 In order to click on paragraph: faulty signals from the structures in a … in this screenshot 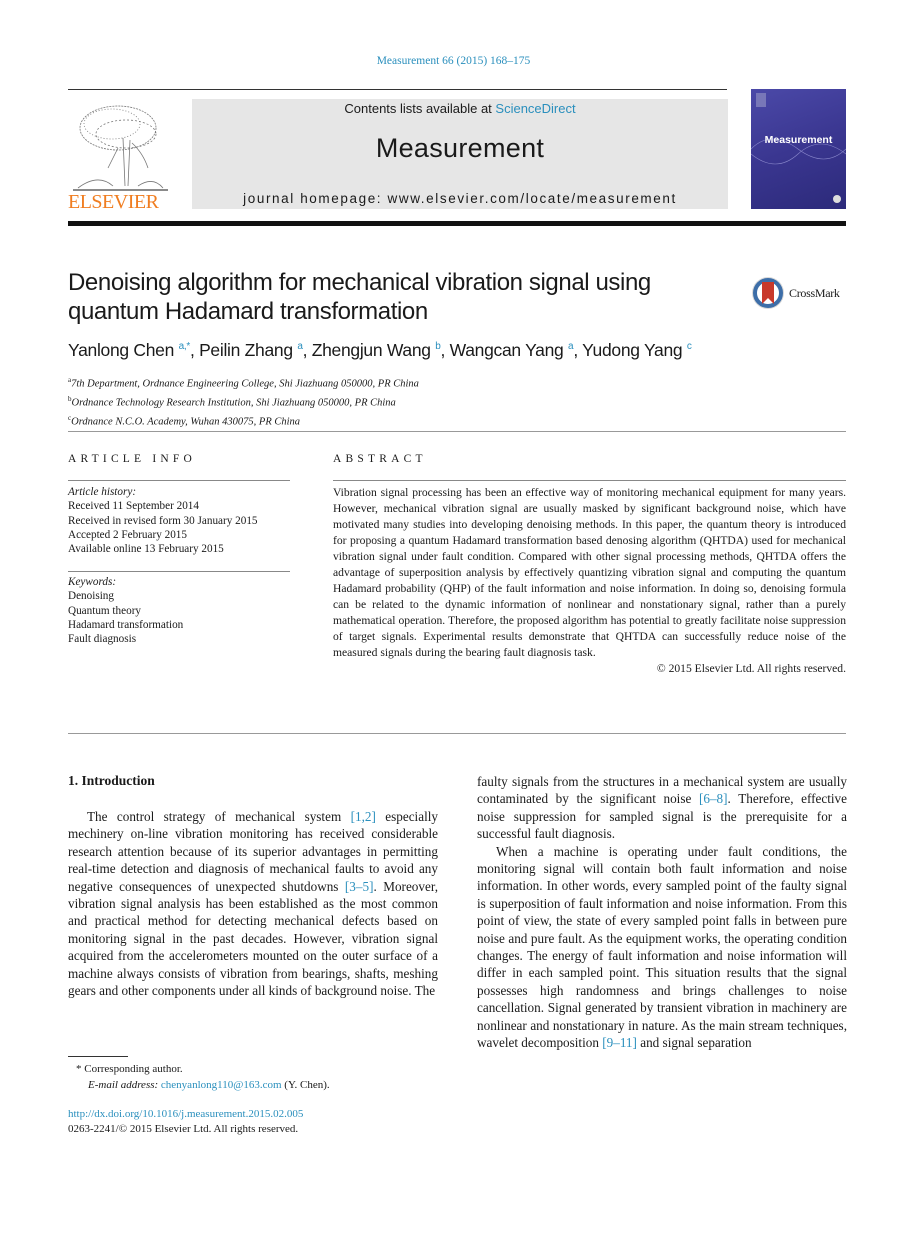, I will do `click(662, 808)`.